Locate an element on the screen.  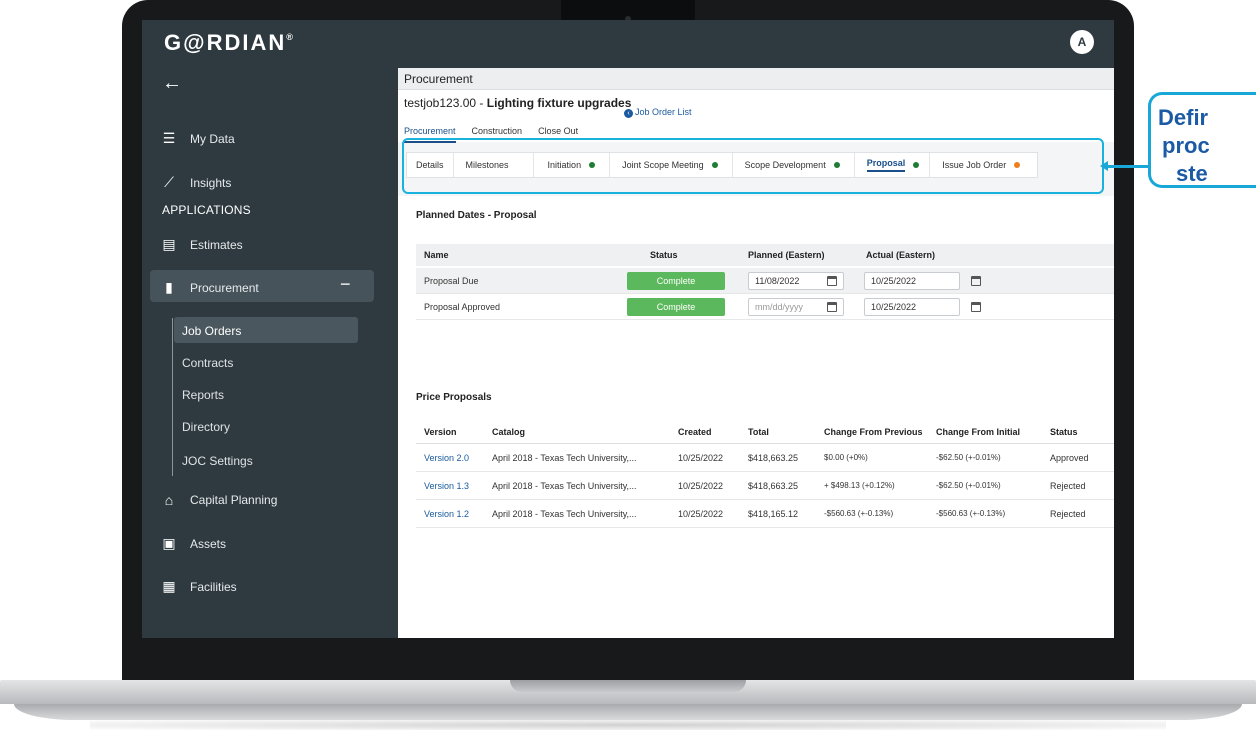
building-icon: ▦ is located at coordinates (169, 586).